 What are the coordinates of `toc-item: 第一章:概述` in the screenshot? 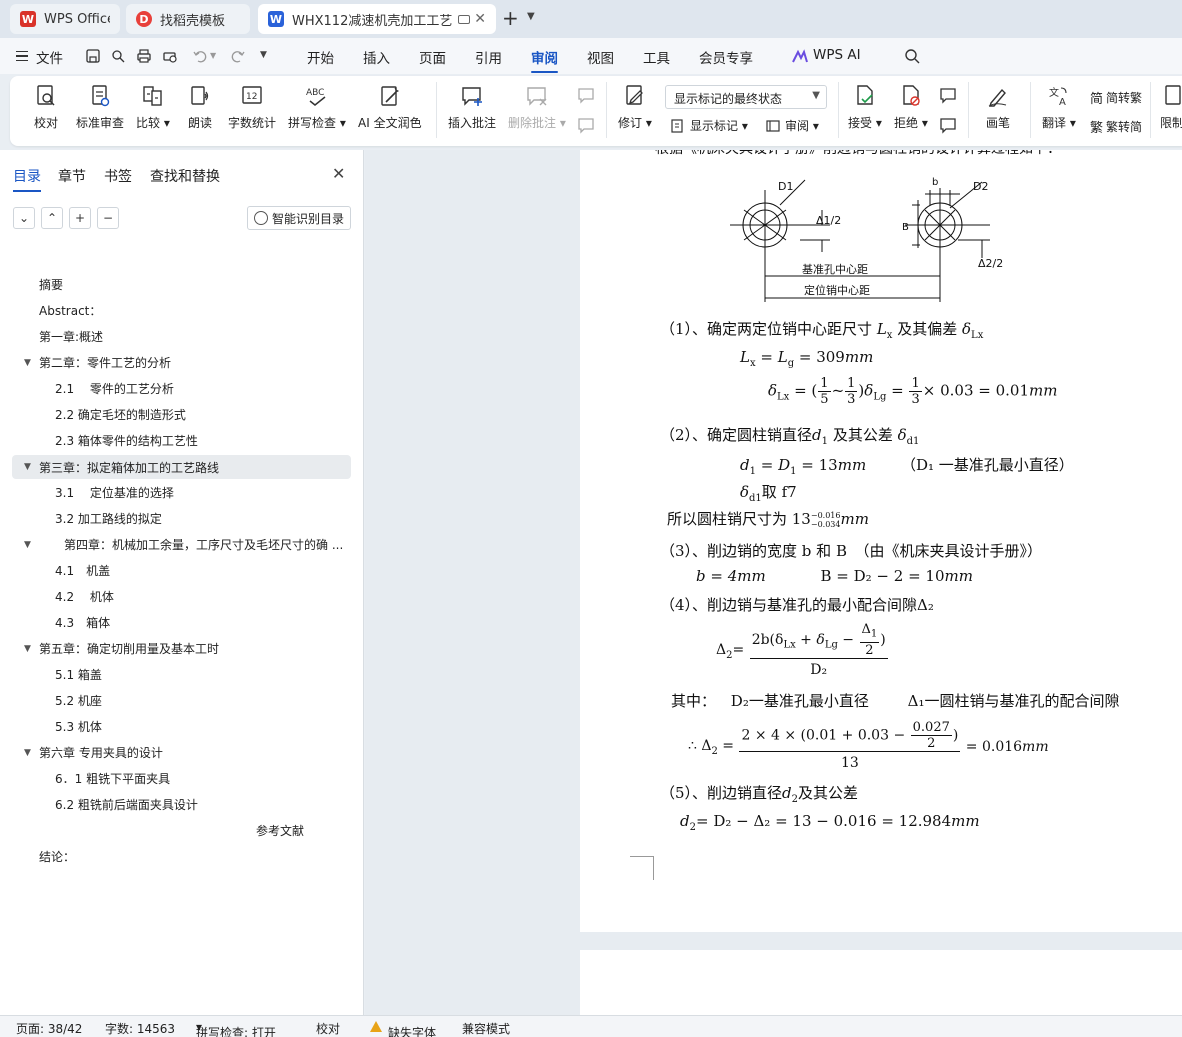 It's located at (71, 336).